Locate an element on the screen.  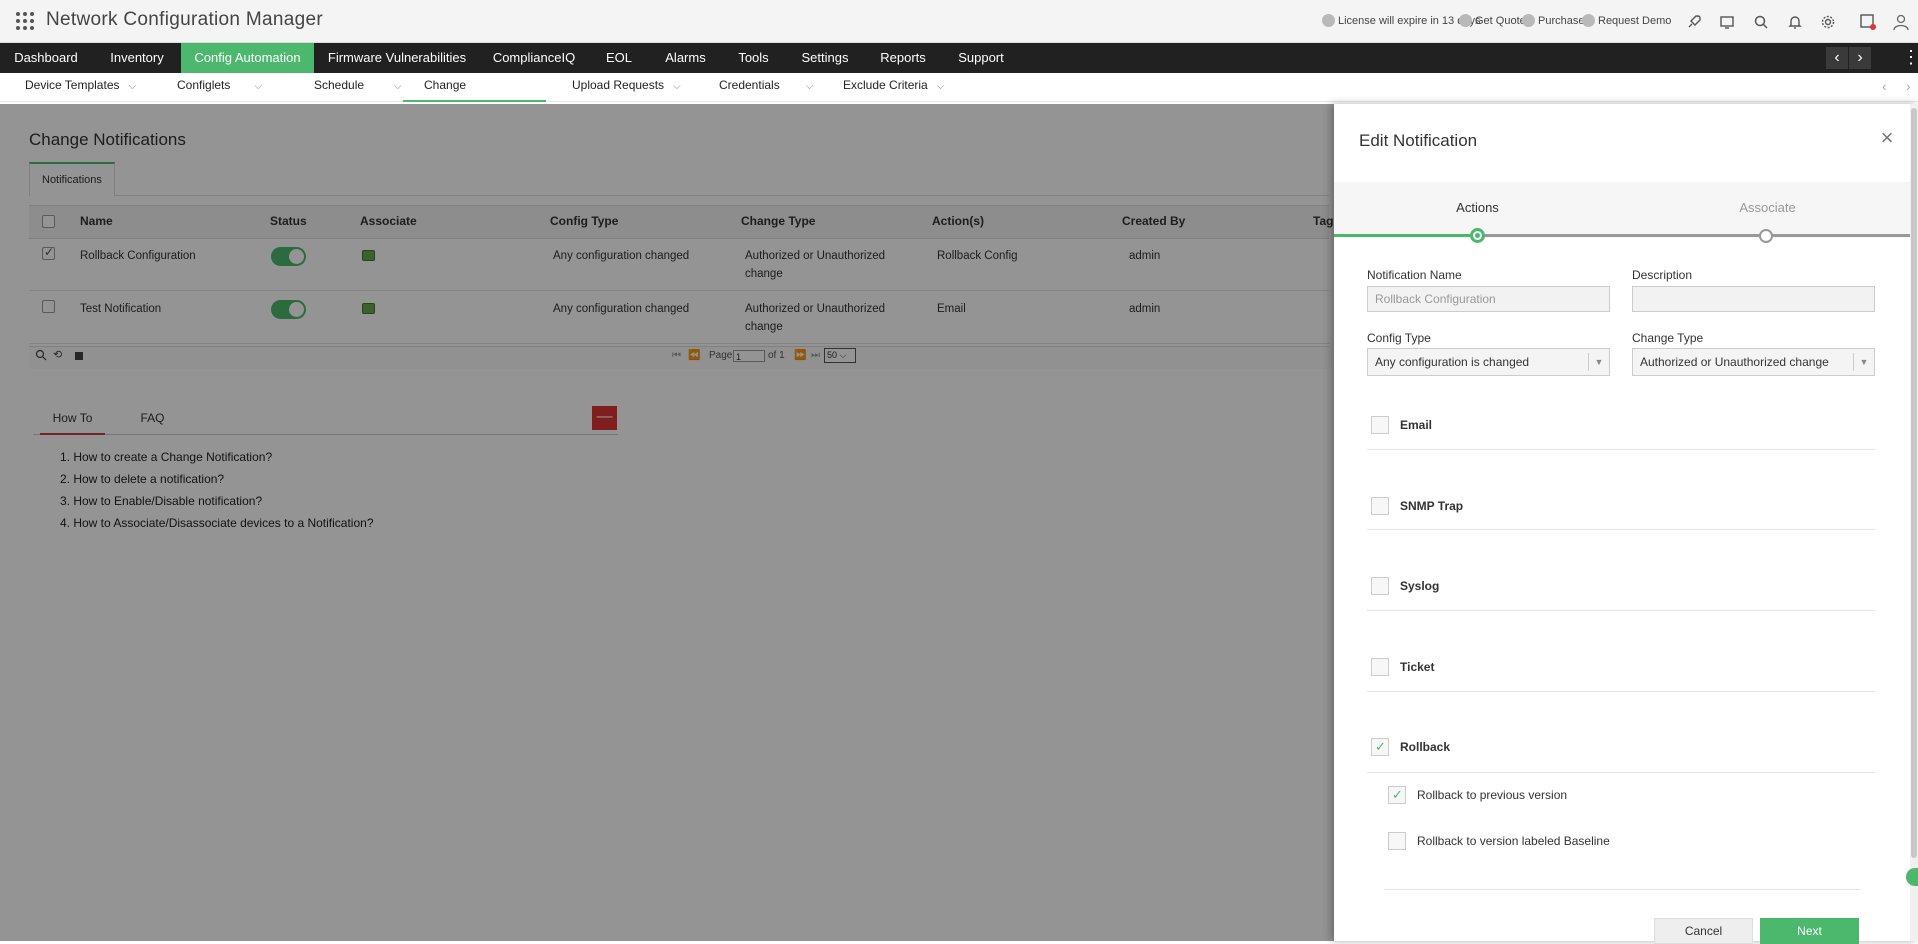
subnav-credentials: Credentials ⌵ is located at coordinates (766, 87).